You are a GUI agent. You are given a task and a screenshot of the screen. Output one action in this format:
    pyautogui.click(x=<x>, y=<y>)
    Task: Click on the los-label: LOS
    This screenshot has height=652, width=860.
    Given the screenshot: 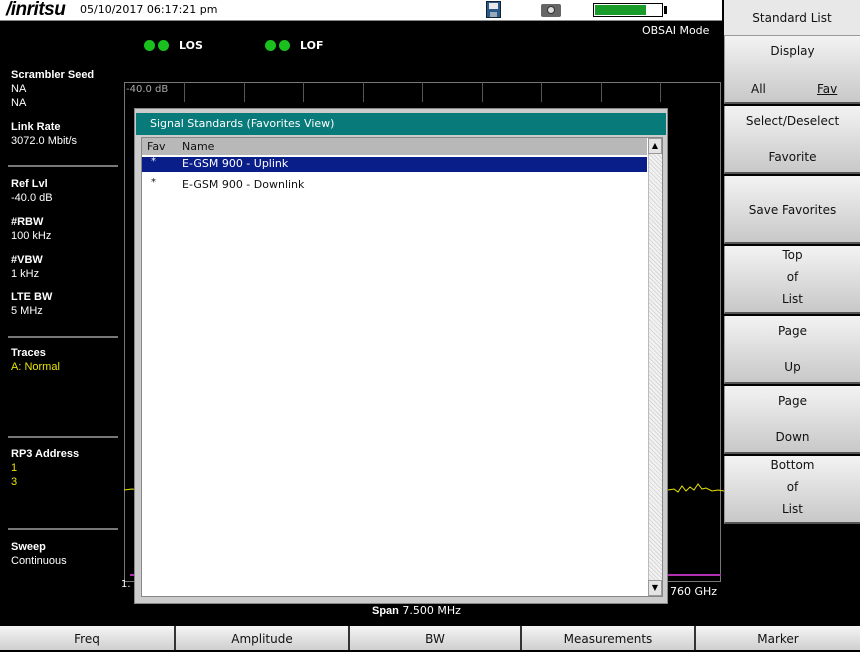 What is the action you would take?
    pyautogui.click(x=191, y=45)
    